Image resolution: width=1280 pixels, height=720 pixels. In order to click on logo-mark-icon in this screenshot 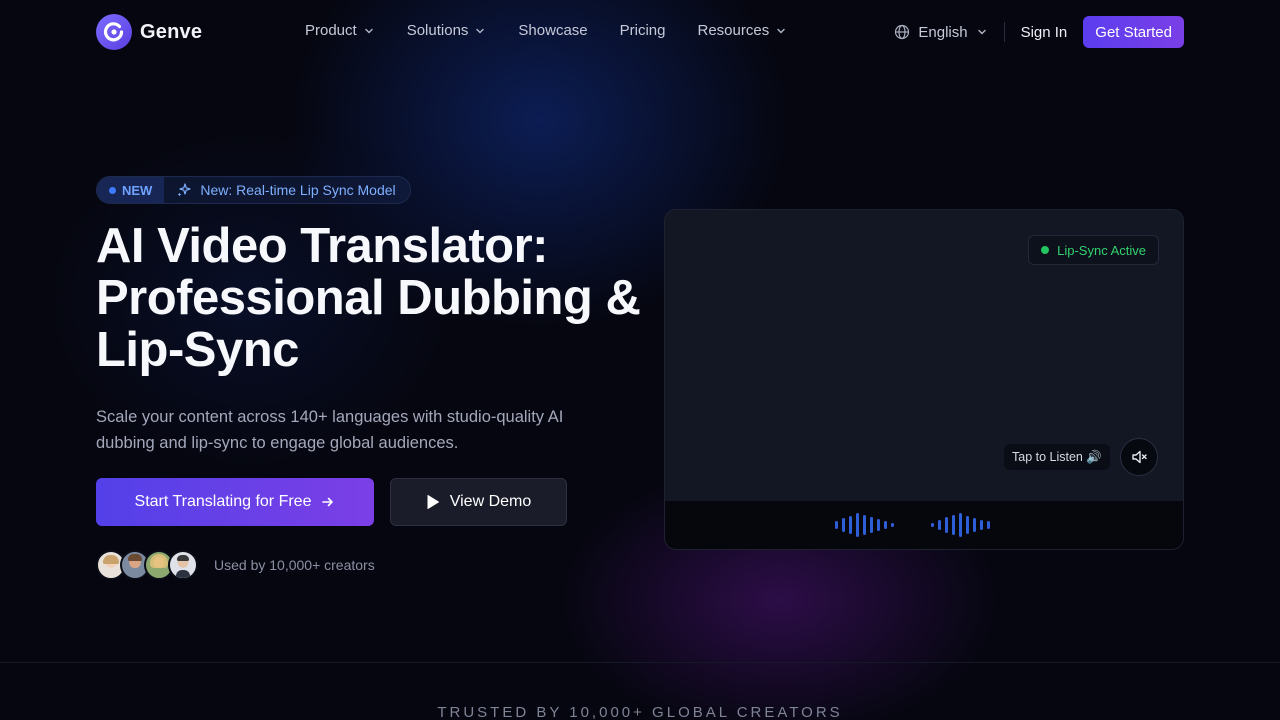, I will do `click(114, 32)`.